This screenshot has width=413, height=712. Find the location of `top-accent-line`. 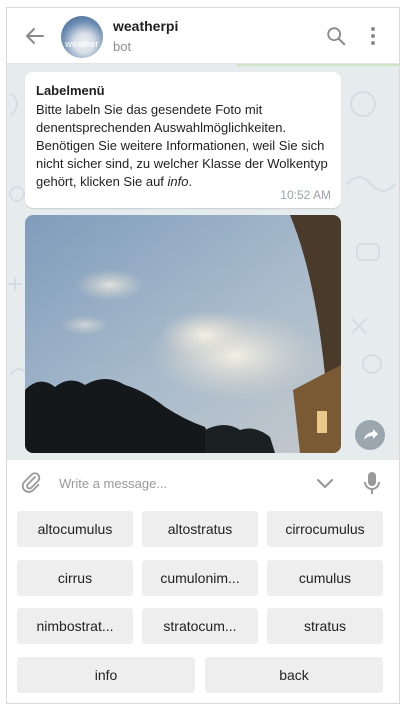

top-accent-line is located at coordinates (318, 65).